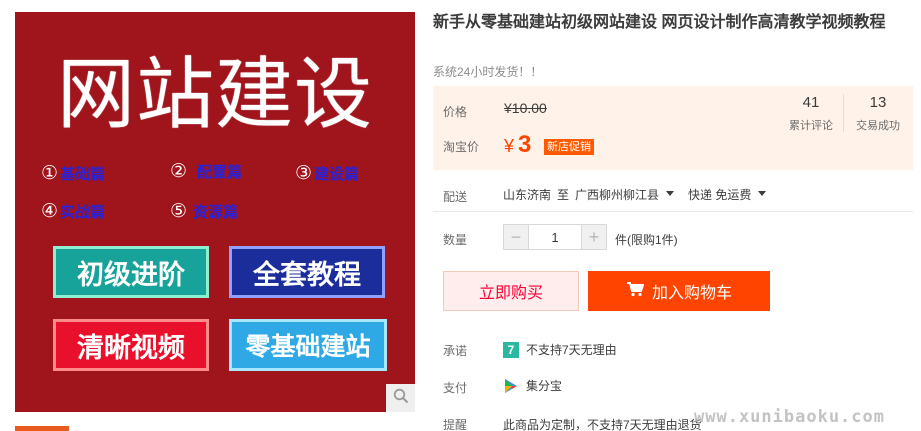  What do you see at coordinates (42, 428) in the screenshot?
I see `thumbnail-selected` at bounding box center [42, 428].